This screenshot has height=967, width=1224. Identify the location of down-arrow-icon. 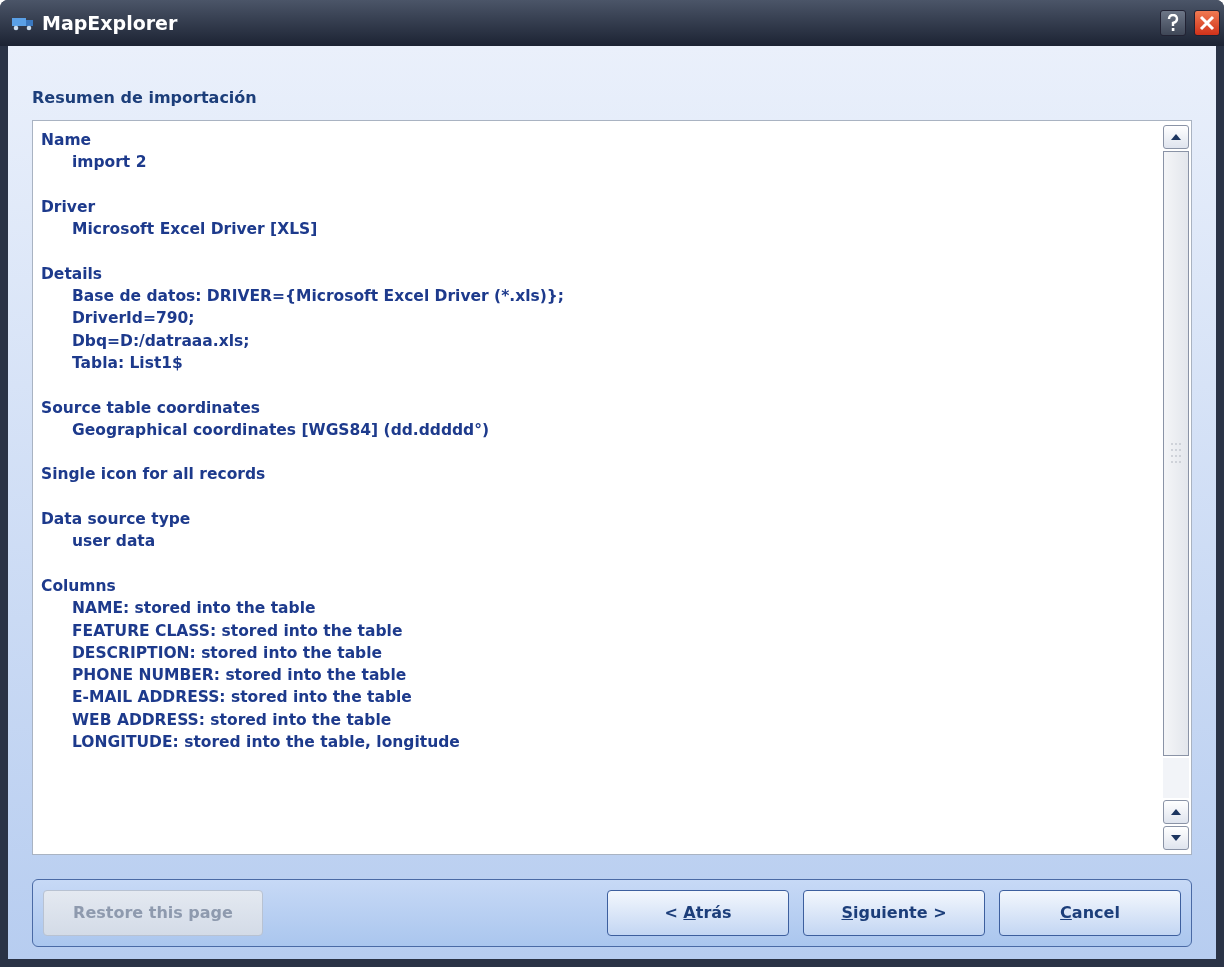
(1176, 838).